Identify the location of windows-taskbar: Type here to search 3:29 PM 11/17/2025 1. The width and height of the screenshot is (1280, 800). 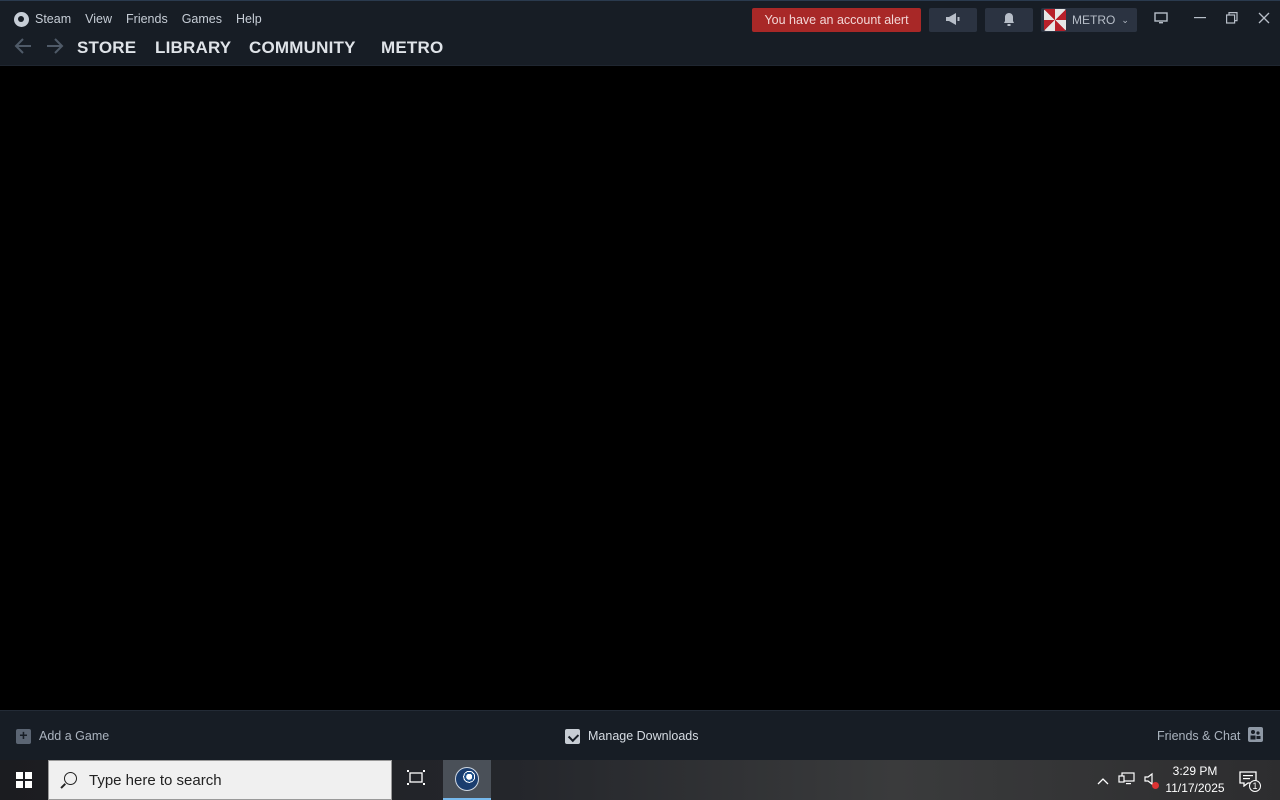
(640, 780).